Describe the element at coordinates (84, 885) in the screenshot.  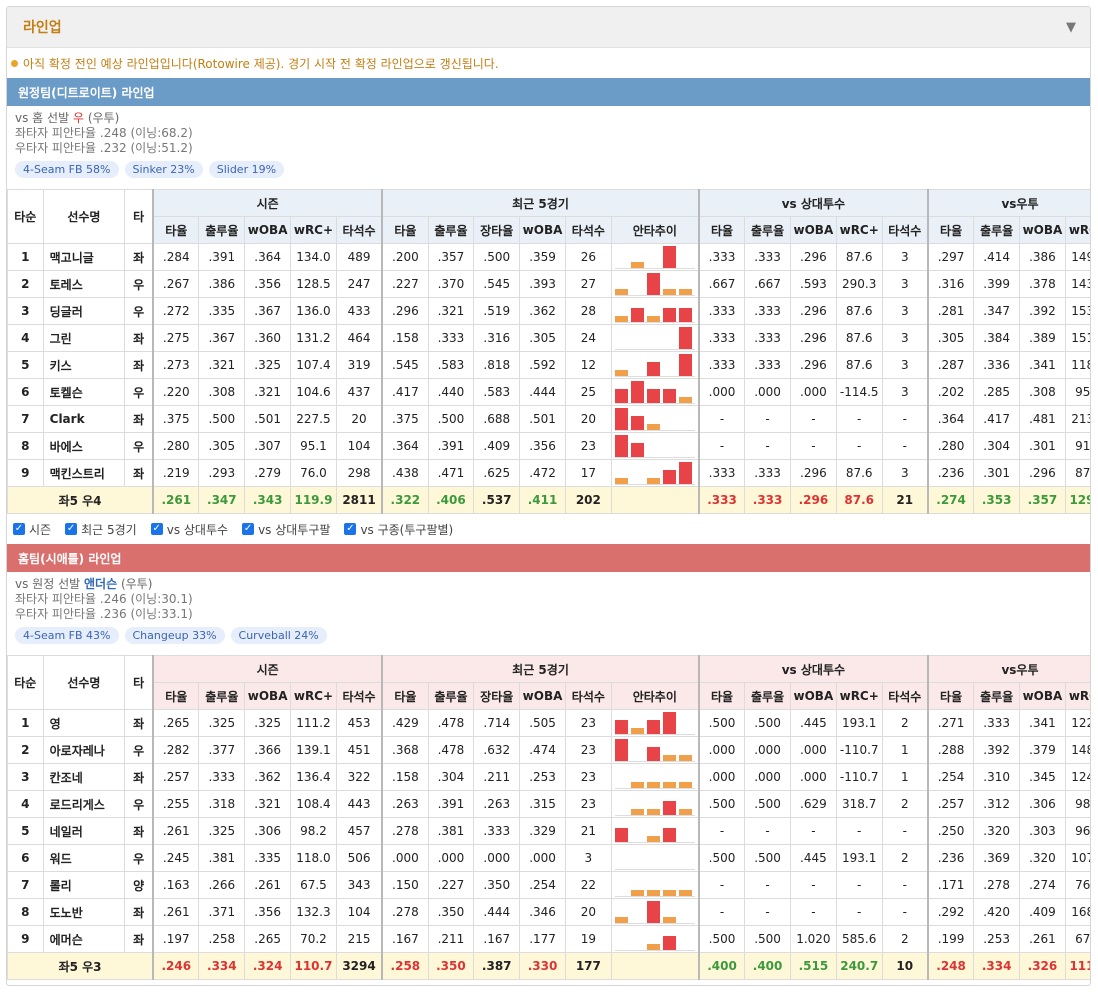
I see `player-name: 롤리` at that location.